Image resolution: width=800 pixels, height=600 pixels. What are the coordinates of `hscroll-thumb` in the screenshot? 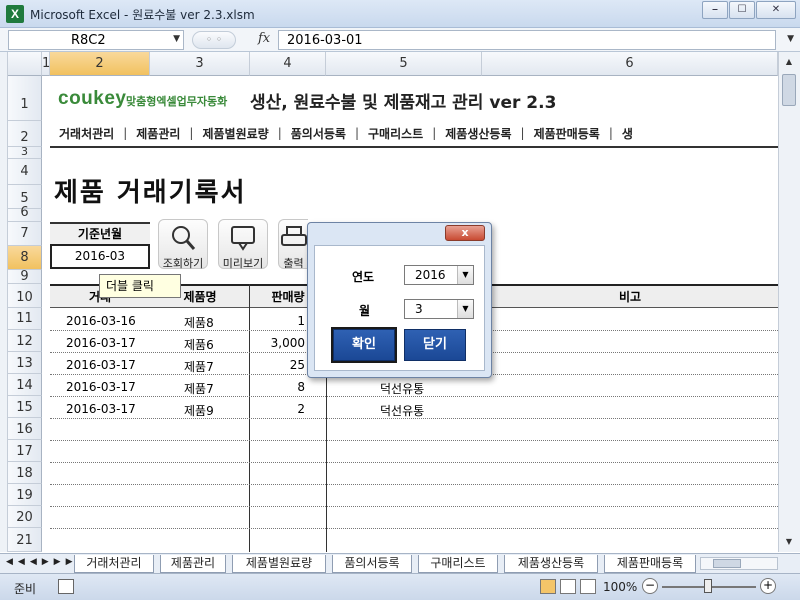 It's located at (727, 563).